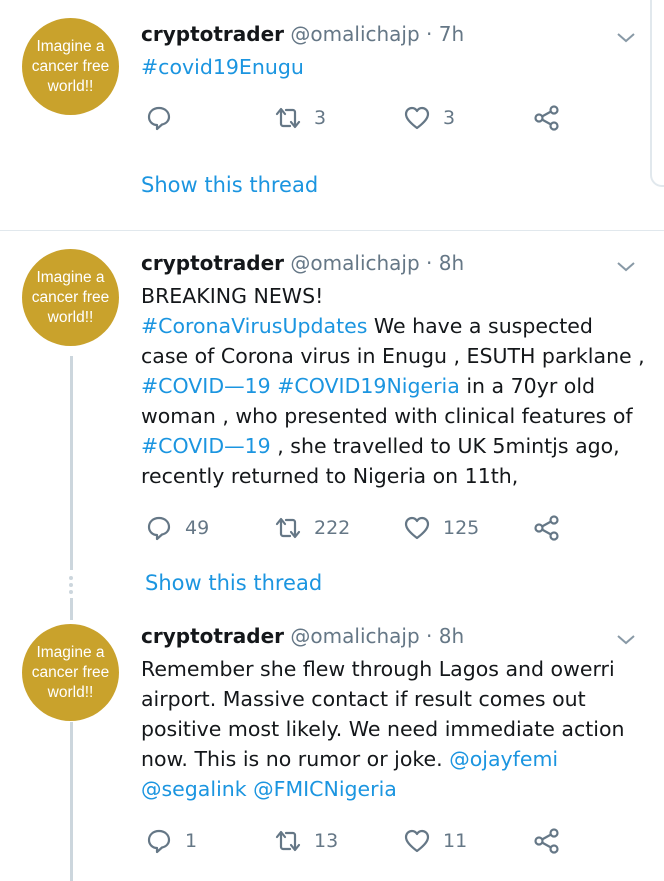 The height and width of the screenshot is (881, 664). I want to click on hashtag-link: #CoronaVirusUpdates, so click(254, 326).